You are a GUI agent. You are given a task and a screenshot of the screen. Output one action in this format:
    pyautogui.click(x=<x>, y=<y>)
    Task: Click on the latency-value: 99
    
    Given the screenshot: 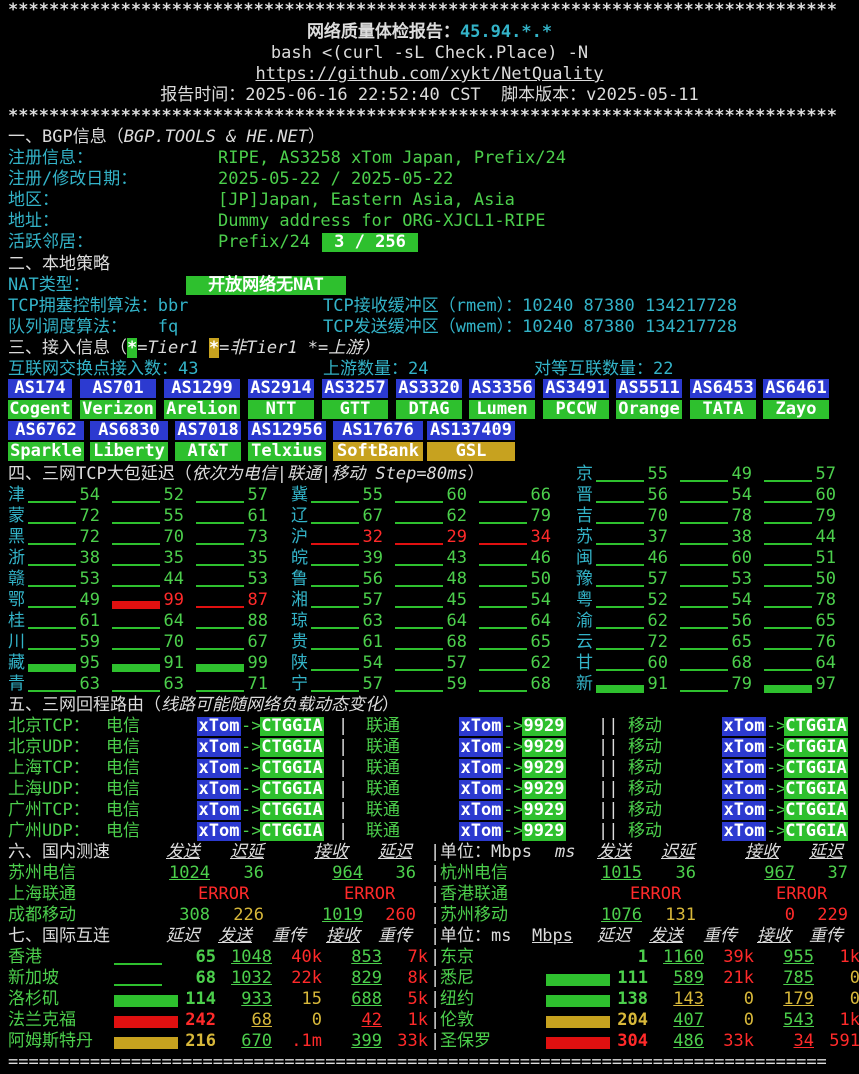 What is the action you would take?
    pyautogui.click(x=173, y=600)
    